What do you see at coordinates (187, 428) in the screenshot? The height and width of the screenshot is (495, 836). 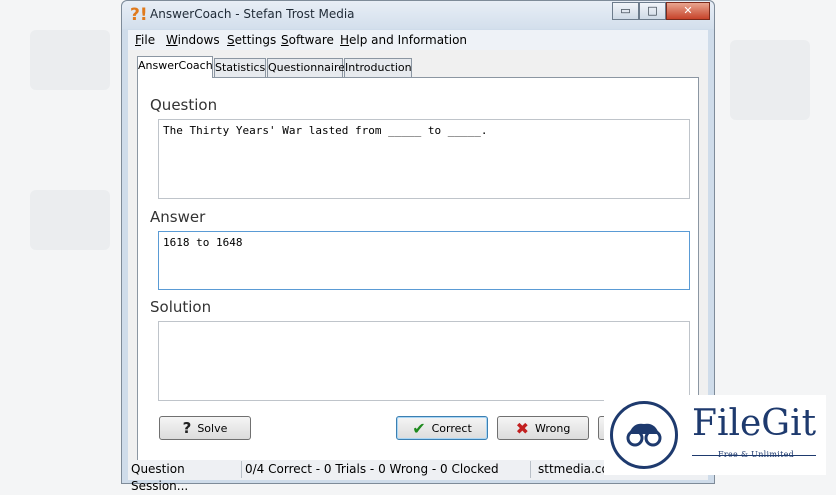 I see `question-mark-icon: ?` at bounding box center [187, 428].